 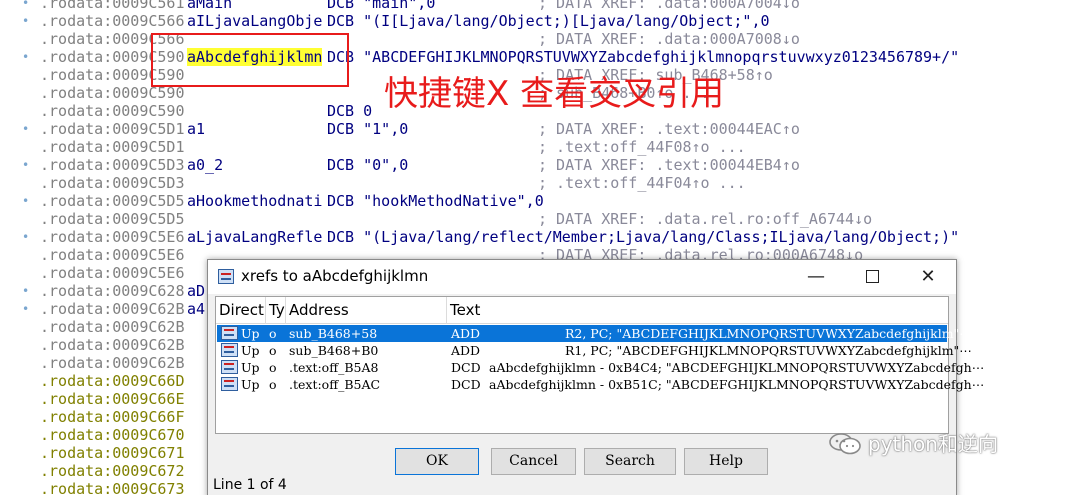 I want to click on listing-address: .rodata:0009C66F, so click(x=112, y=417).